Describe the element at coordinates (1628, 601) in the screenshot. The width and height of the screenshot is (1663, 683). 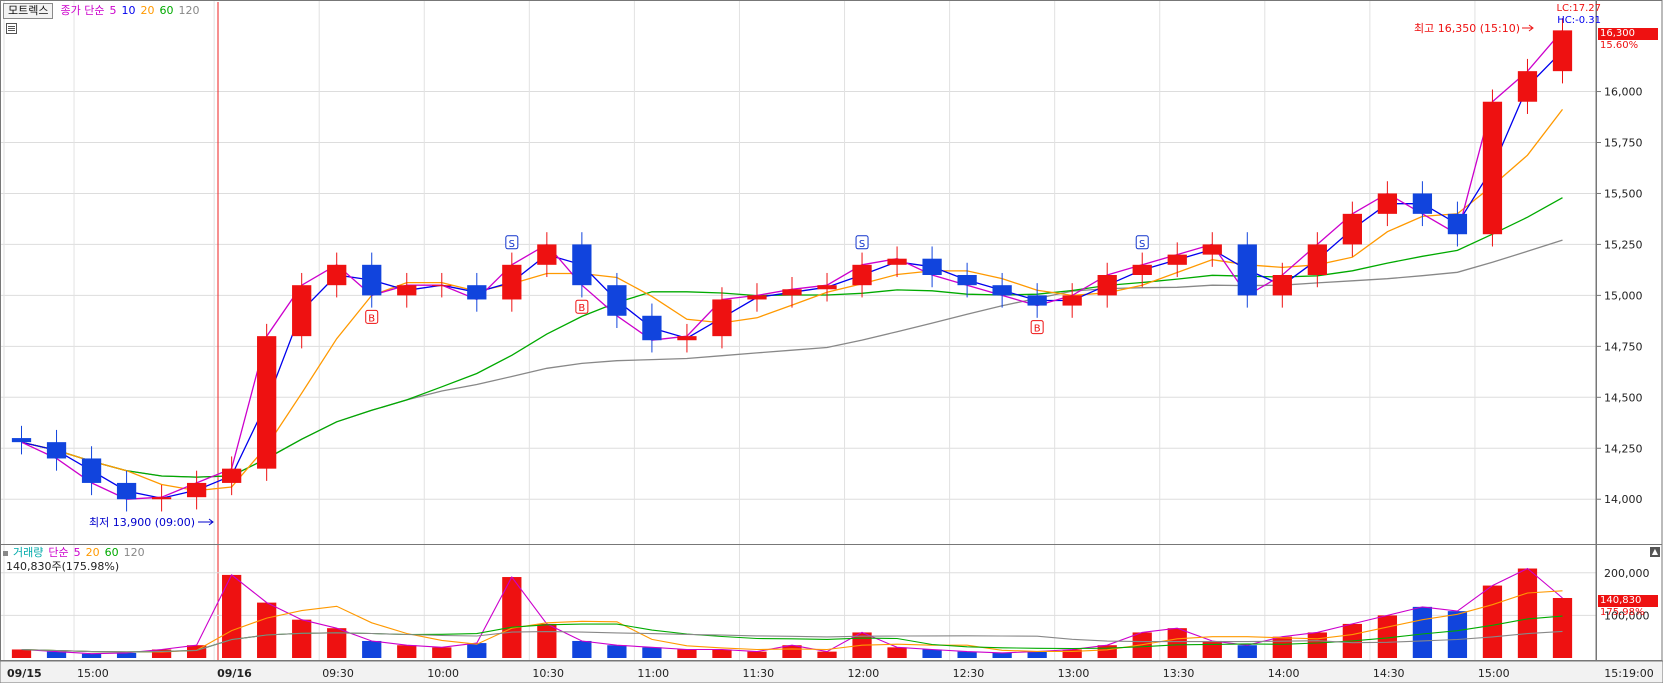
I see `current-volume-chip: 140,830` at that location.